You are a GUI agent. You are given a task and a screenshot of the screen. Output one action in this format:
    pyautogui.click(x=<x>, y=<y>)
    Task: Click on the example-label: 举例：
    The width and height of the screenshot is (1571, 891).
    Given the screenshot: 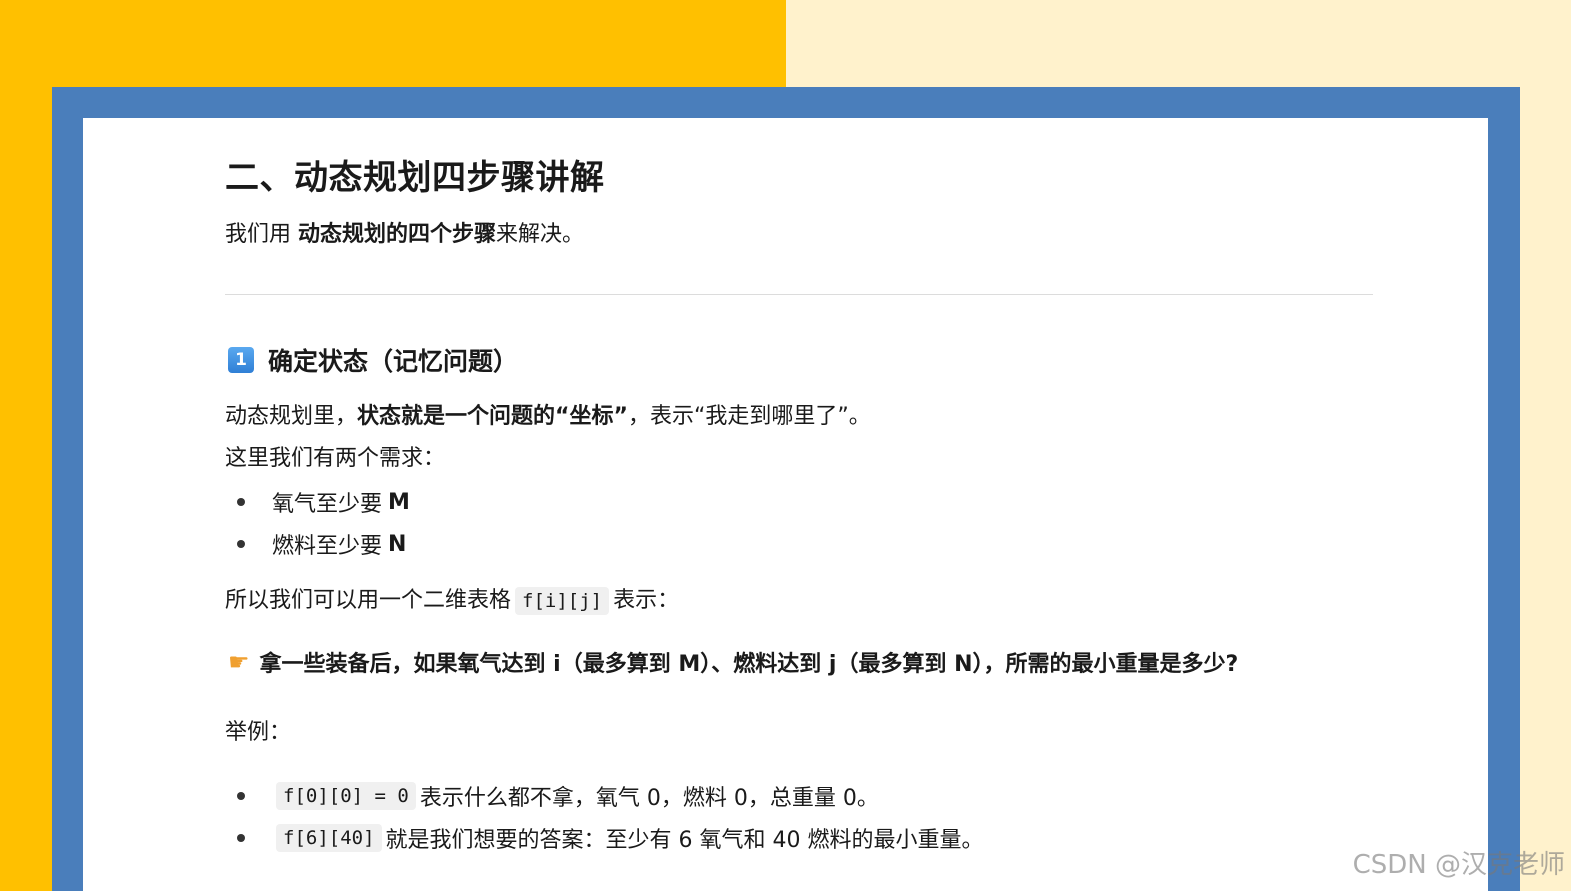 What is the action you would take?
    pyautogui.click(x=258, y=732)
    